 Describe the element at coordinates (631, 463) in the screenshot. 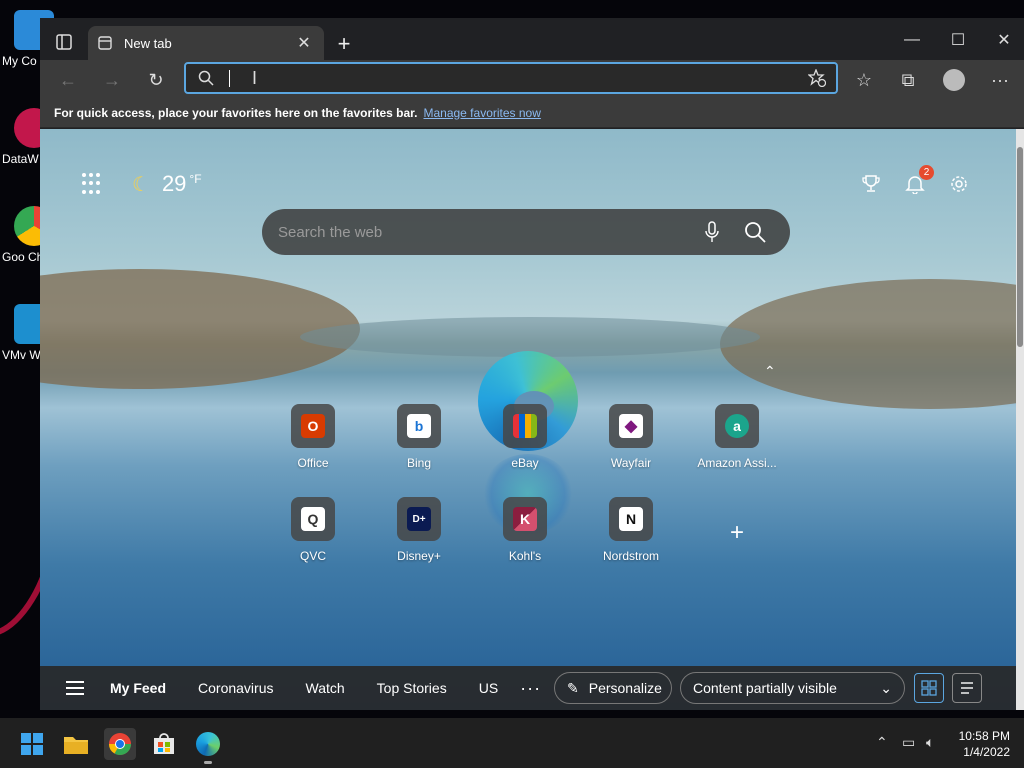

I see `quick-link-label: Wayfair` at that location.